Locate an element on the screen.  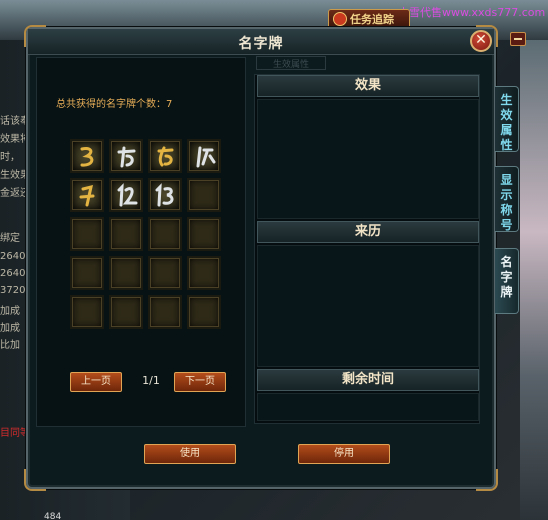
tab-label-char: 号 is located at coordinates (506, 225).